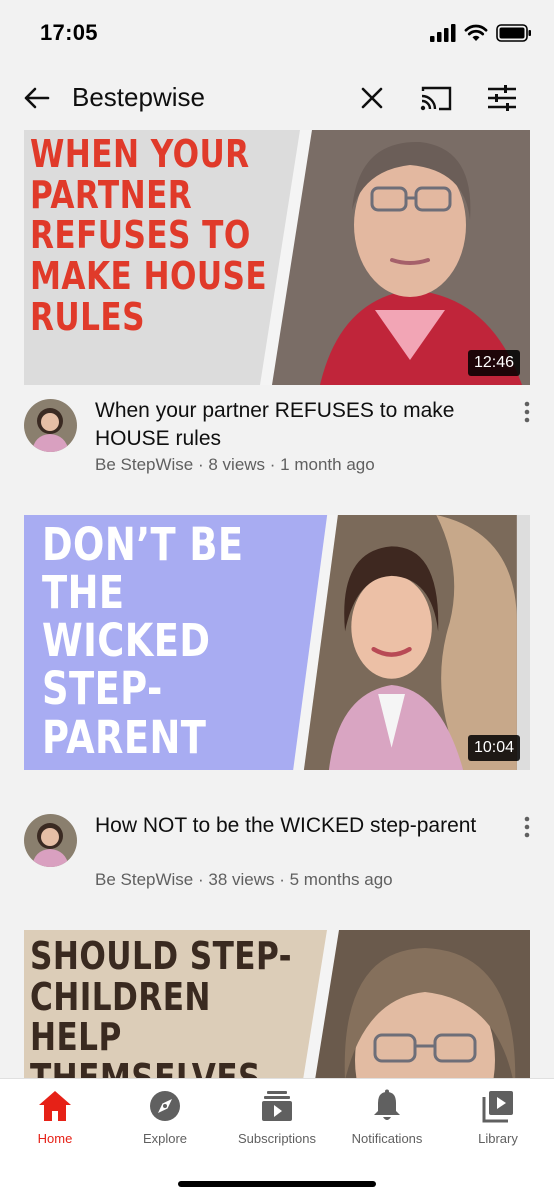  Describe the element at coordinates (497, 1107) in the screenshot. I see `library-icon` at that location.